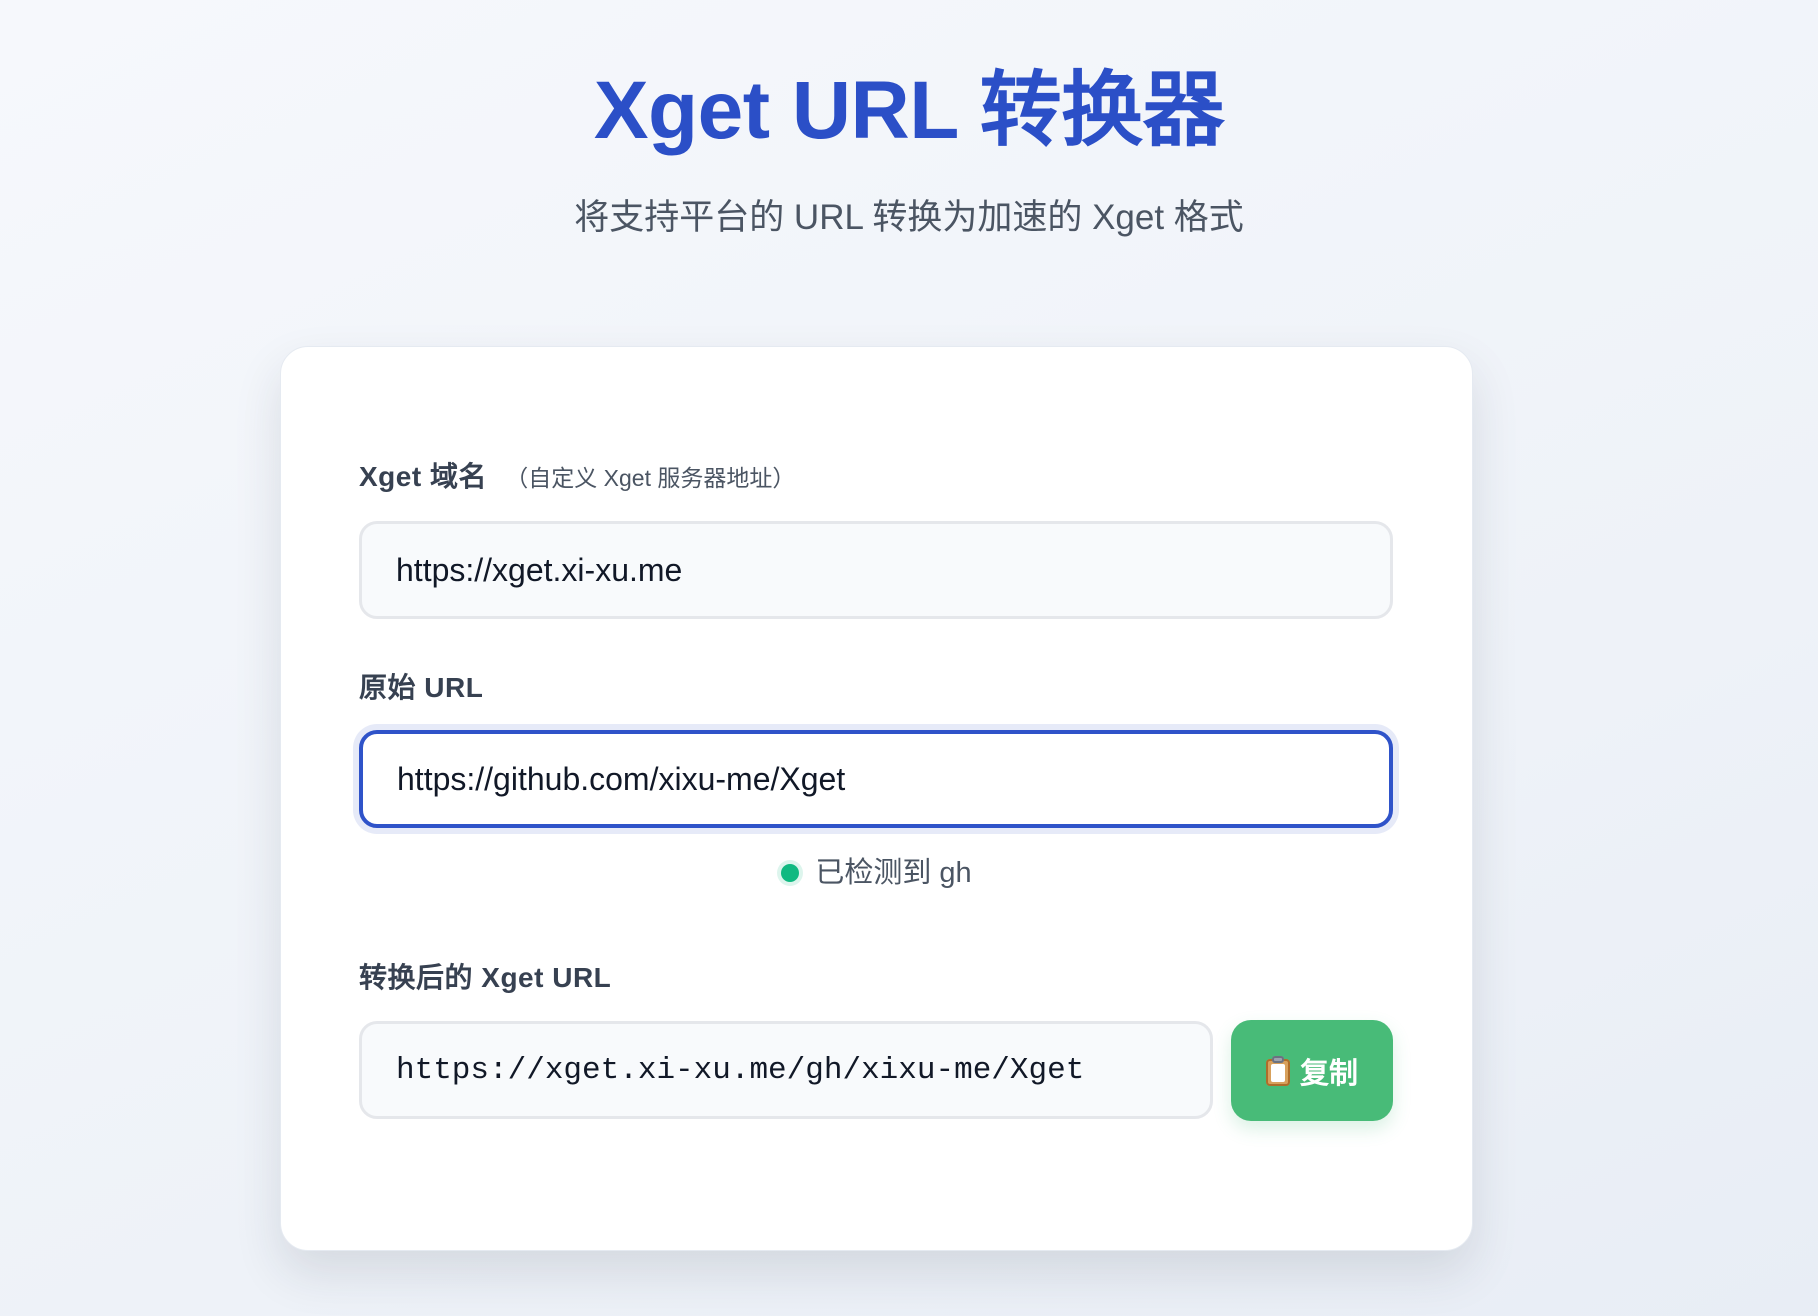 The image size is (1818, 1316). Describe the element at coordinates (790, 873) in the screenshot. I see `status-dot` at that location.